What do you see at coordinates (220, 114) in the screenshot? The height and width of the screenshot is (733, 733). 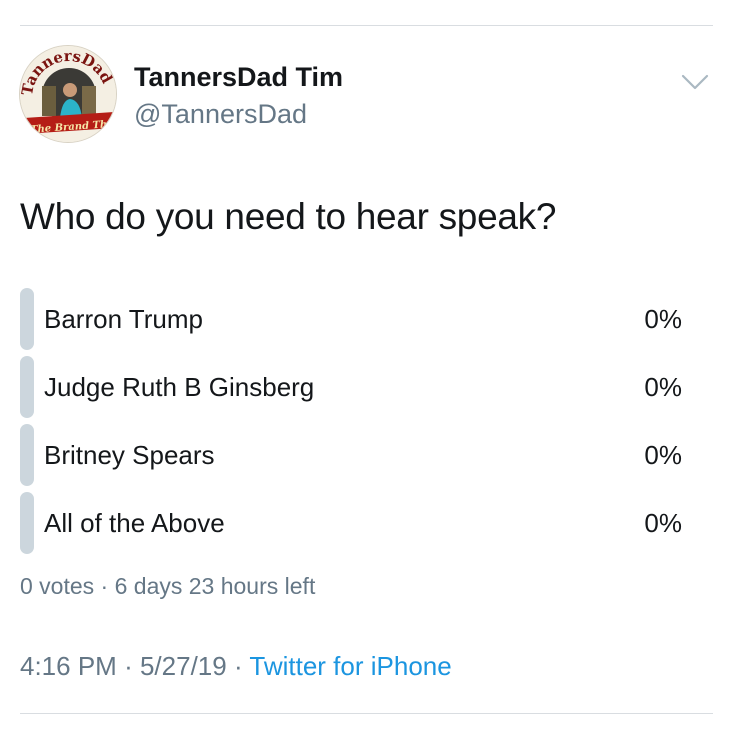 I see `author-handle: @TannersDad` at bounding box center [220, 114].